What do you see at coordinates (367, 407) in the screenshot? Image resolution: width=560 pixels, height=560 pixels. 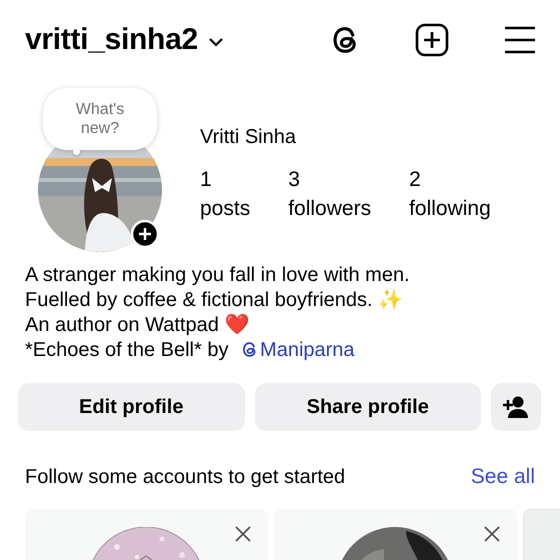 I see `profile-action-button: Share profile` at bounding box center [367, 407].